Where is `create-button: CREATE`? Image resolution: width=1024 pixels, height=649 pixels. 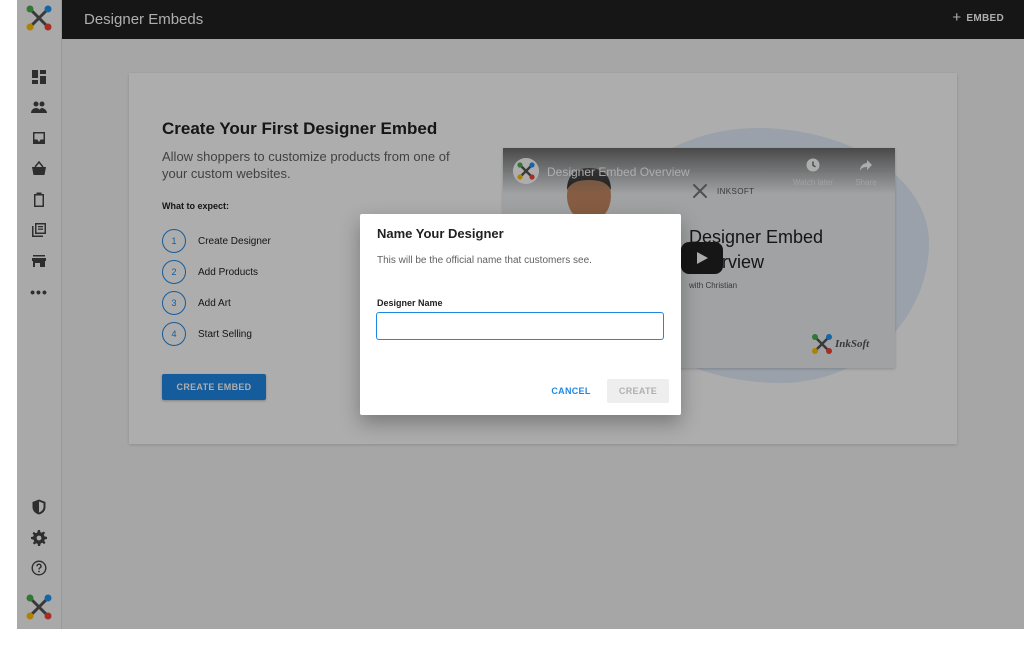 create-button: CREATE is located at coordinates (638, 391).